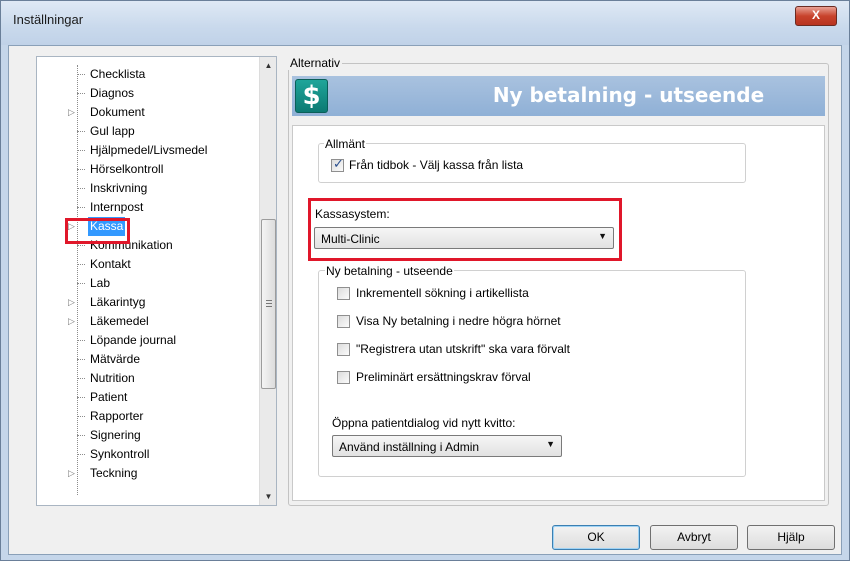  I want to click on tree-item: Internpost, so click(148, 207).